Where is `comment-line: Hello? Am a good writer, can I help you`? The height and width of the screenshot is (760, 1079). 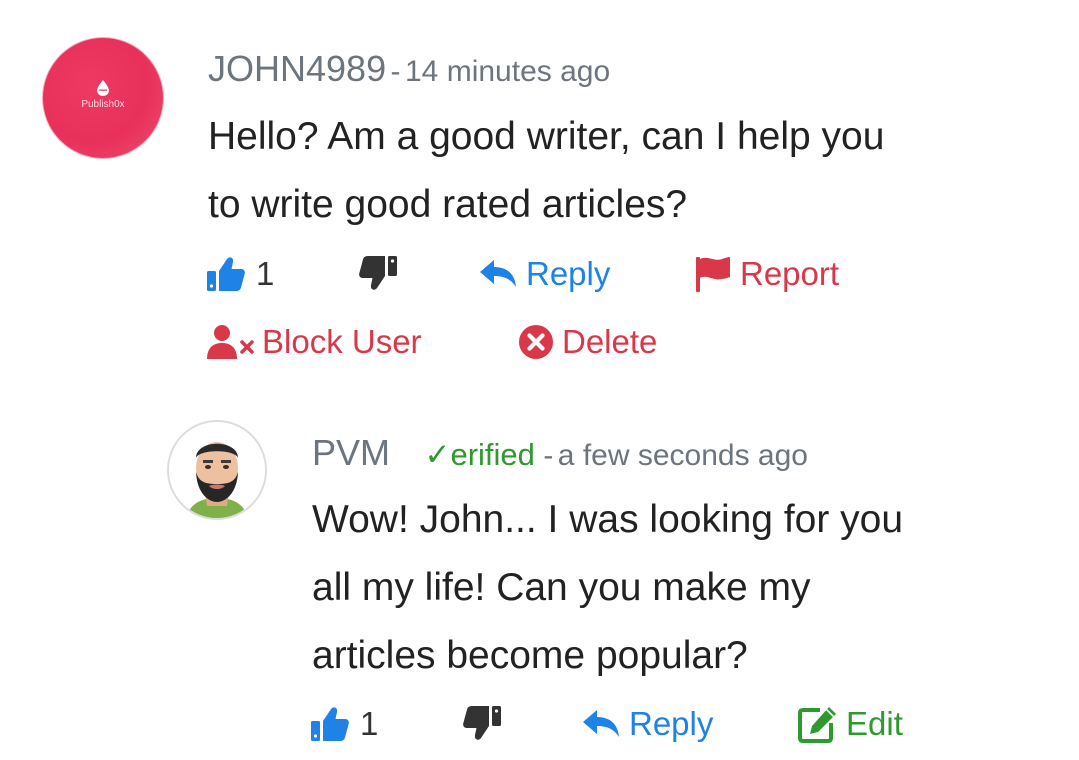
comment-line: Hello? Am a good writer, can I help you is located at coordinates (546, 136).